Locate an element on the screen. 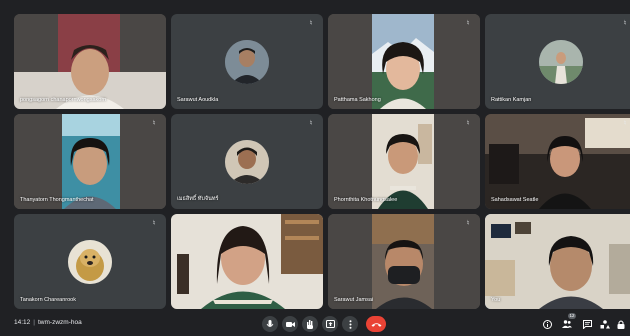 The height and width of the screenshot is (336, 630). participant-tile is located at coordinates (247, 261).